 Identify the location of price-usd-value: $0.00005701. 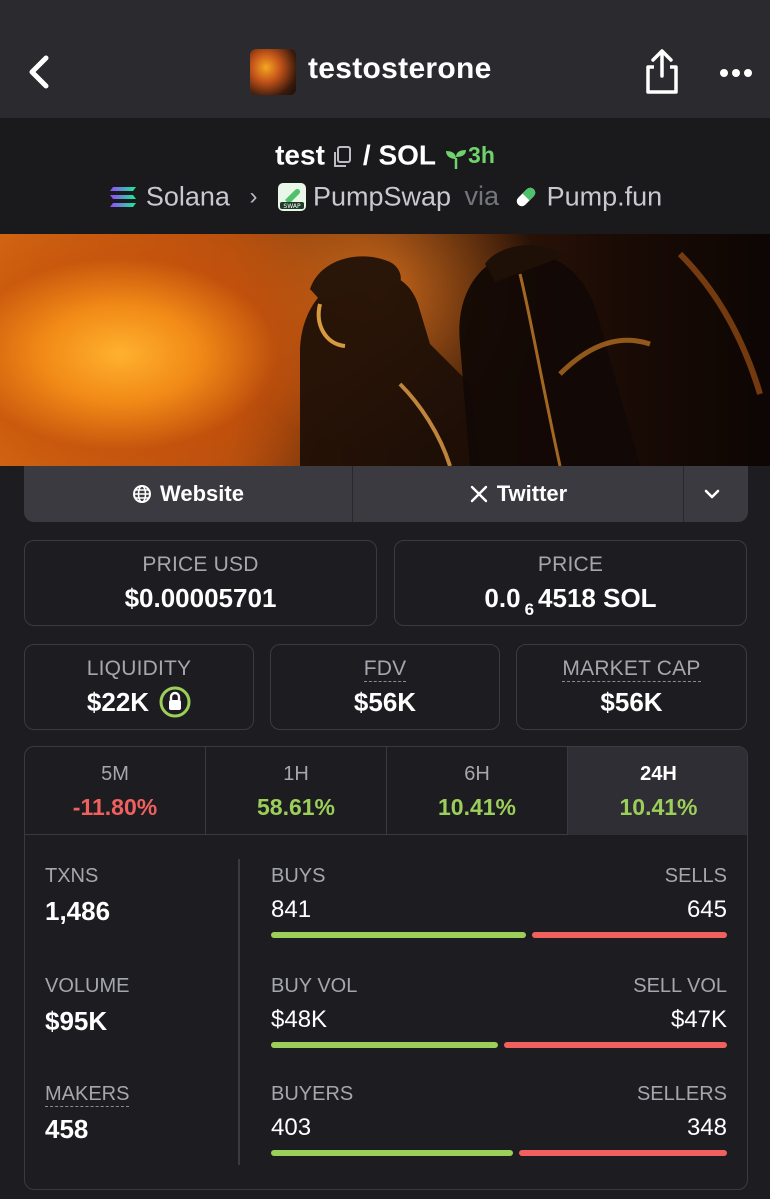
(200, 598).